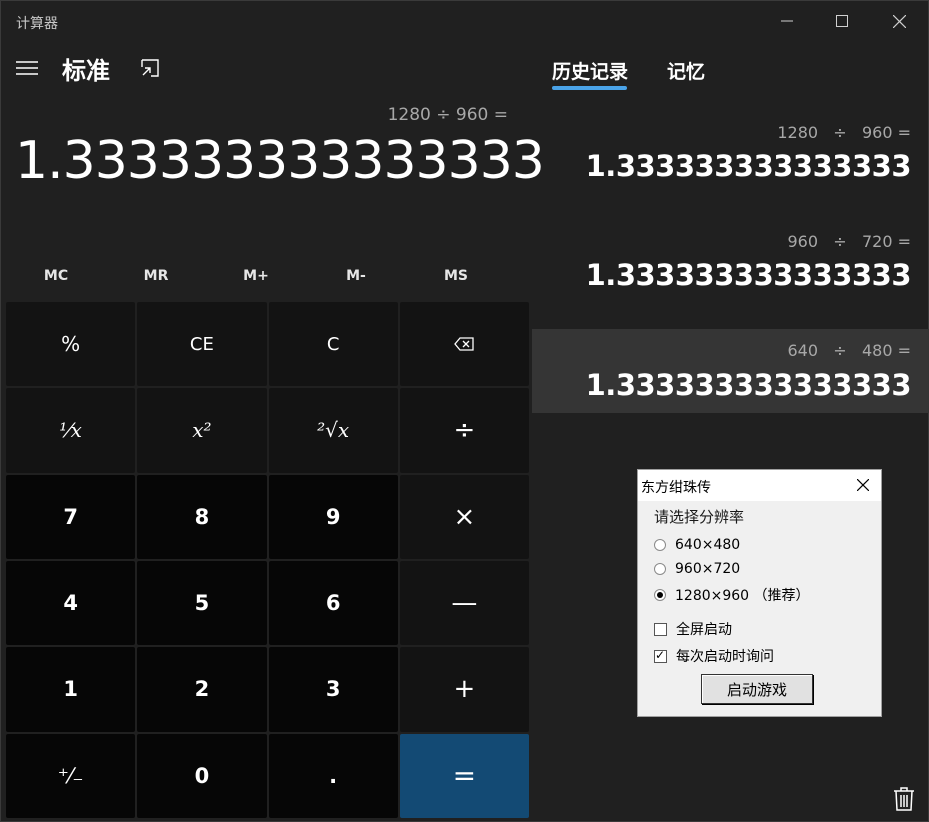  I want to click on dialog-title: 东方绀珠传, so click(676, 488).